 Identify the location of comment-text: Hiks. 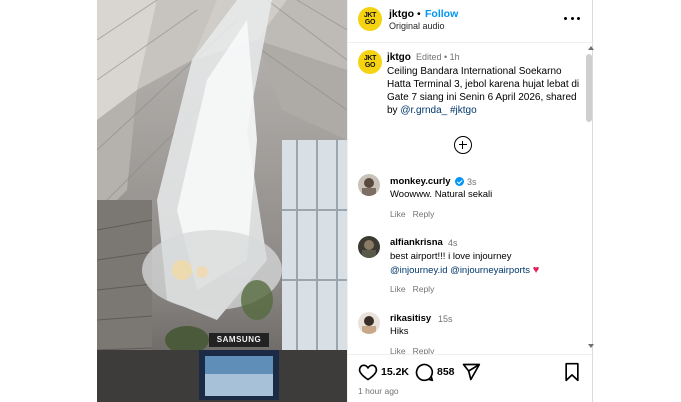
(399, 331).